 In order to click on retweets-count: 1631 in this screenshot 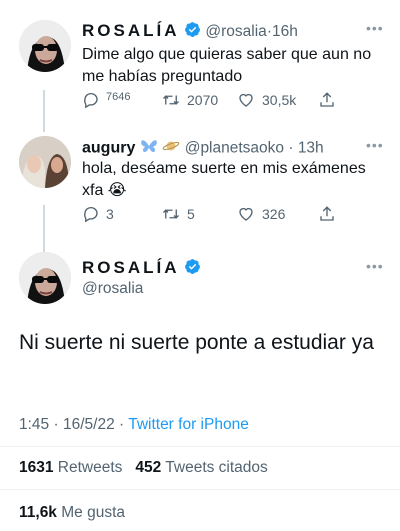, I will do `click(36, 467)`.